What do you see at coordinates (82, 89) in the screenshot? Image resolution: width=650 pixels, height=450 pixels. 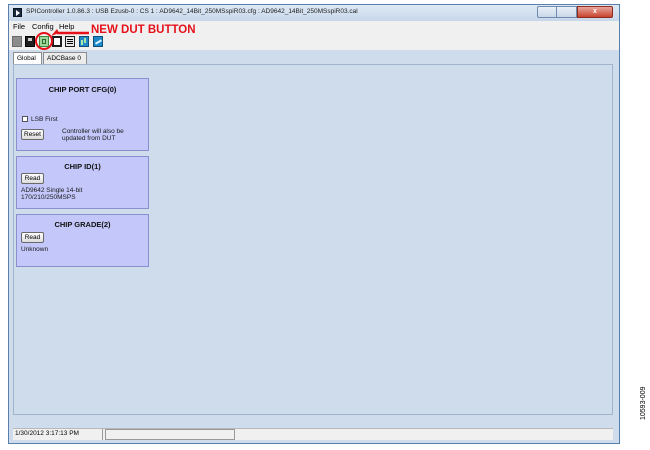 I see `panel-title: CHIP PORT CFG(0)` at bounding box center [82, 89].